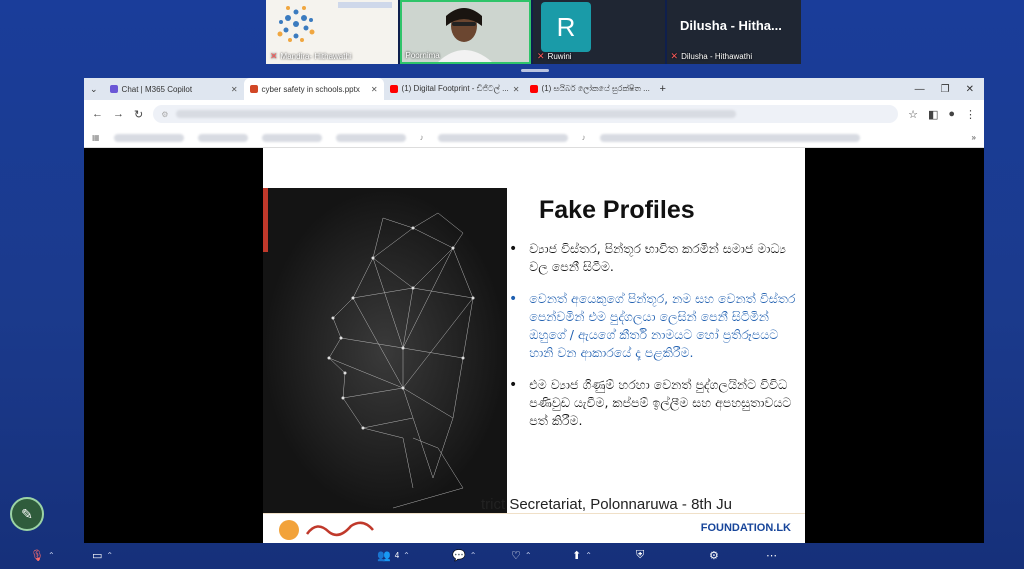 This screenshot has height=569, width=1024. Describe the element at coordinates (599, 32) in the screenshot. I see `participant-tile: R ✕ Ruwini` at that location.